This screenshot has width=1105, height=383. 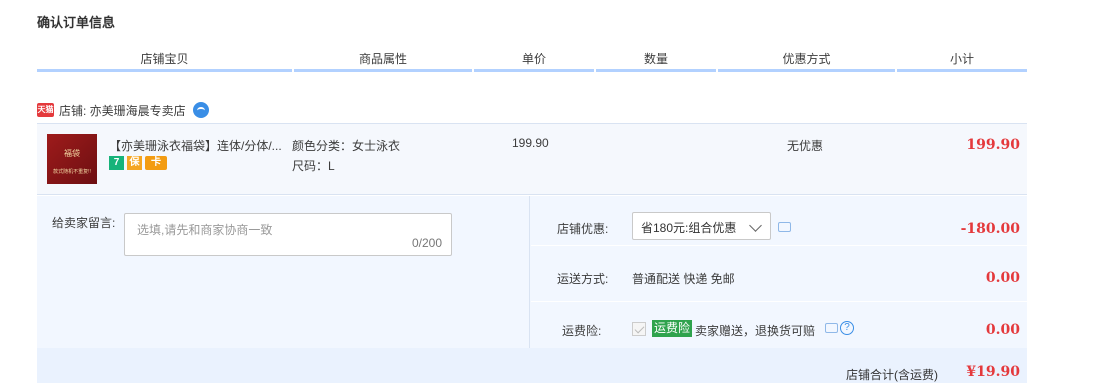 What do you see at coordinates (806, 61) in the screenshot?
I see `column-header-discount: 优惠方式` at bounding box center [806, 61].